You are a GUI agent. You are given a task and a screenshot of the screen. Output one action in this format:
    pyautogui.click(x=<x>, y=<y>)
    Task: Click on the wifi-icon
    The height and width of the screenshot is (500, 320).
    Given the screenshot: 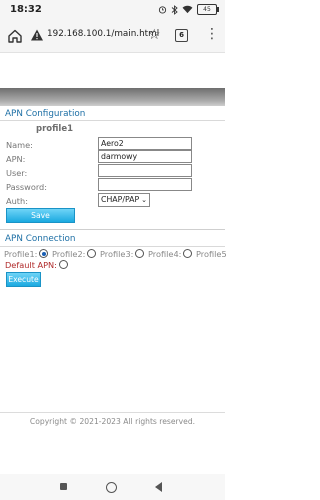 What is the action you would take?
    pyautogui.click(x=187, y=9)
    